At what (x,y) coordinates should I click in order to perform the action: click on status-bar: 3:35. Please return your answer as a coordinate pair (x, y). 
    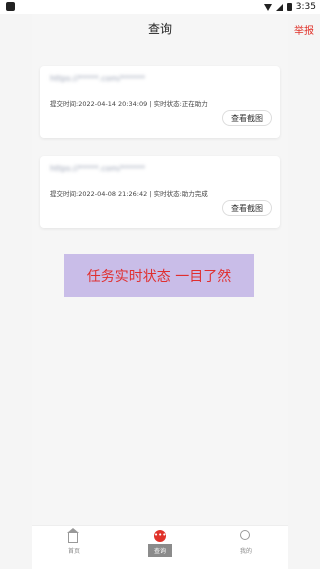
    Looking at the image, I should click on (160, 7).